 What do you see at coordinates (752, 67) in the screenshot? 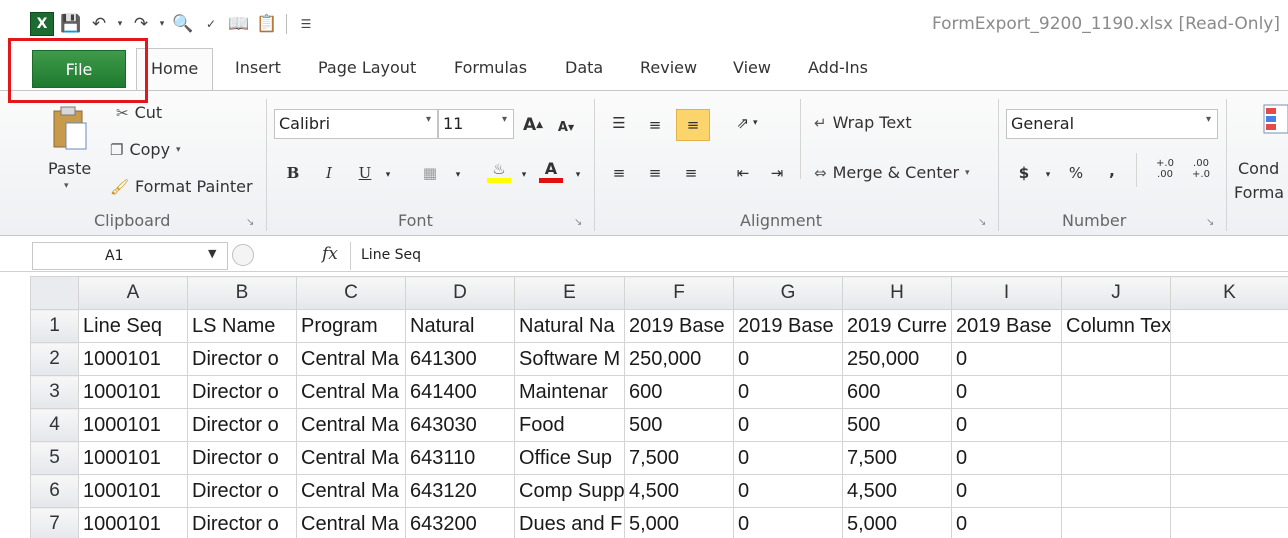
I see `tab-view: View` at bounding box center [752, 67].